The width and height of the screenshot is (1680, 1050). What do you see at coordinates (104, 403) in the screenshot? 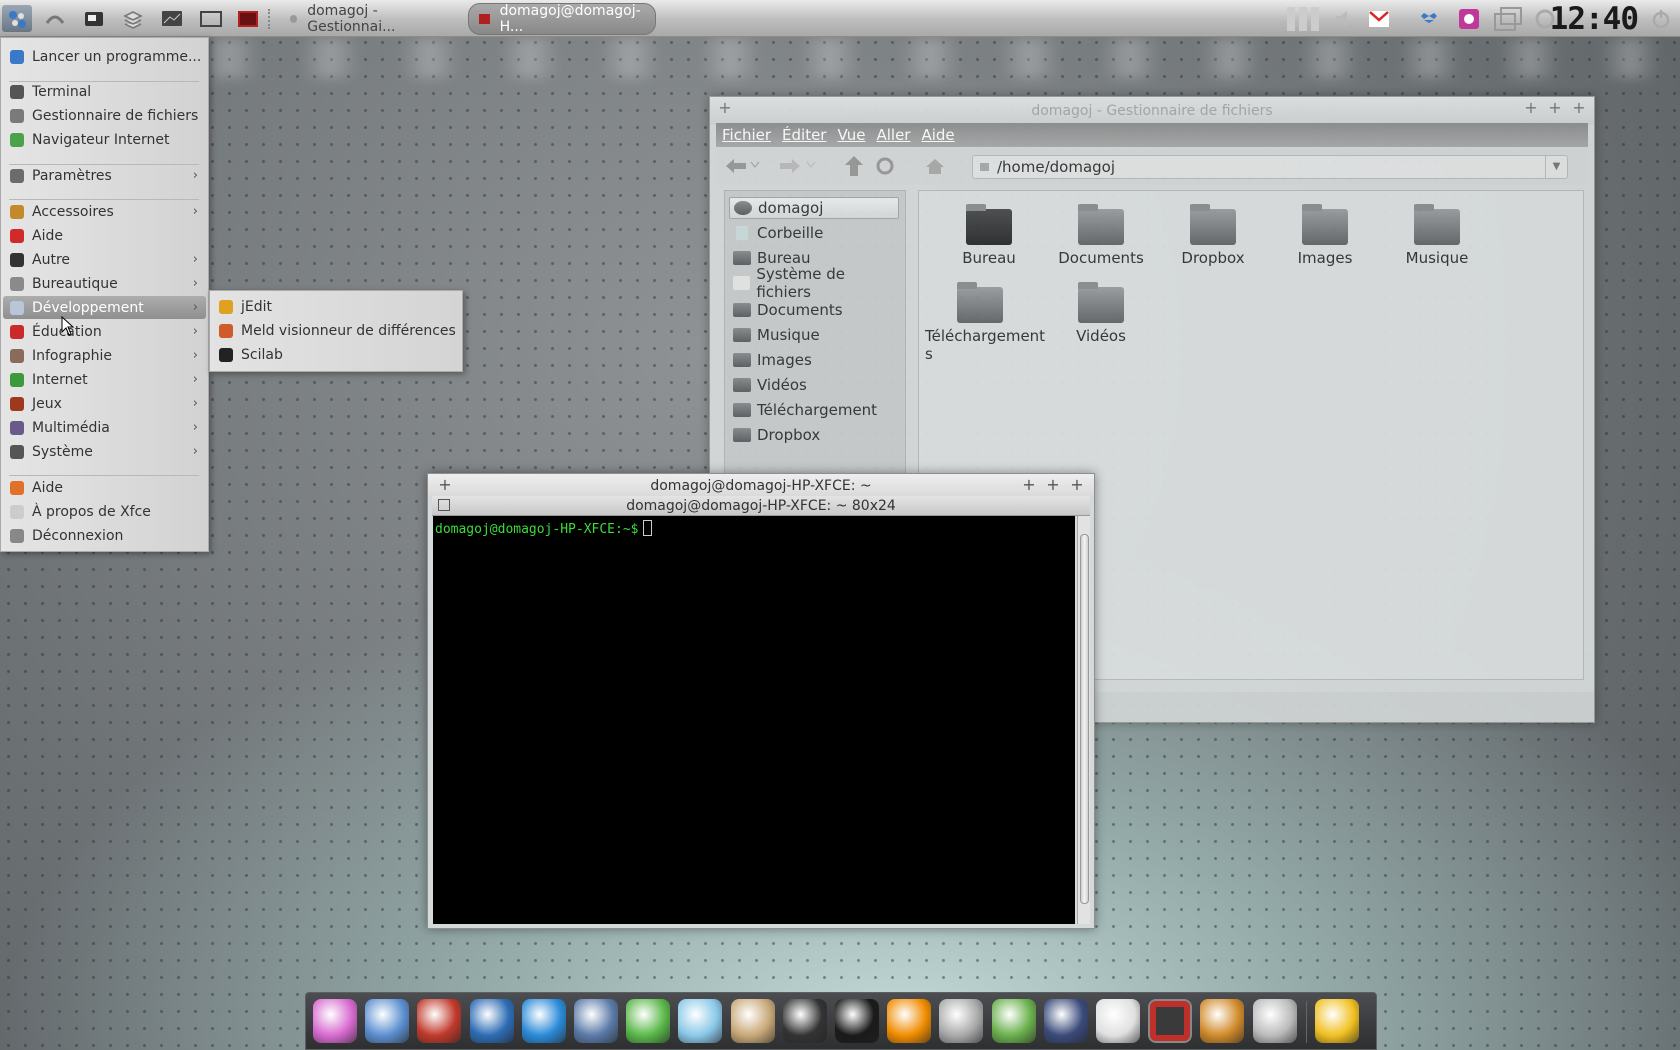
I see `menu-item-games: Jeux ›` at bounding box center [104, 403].